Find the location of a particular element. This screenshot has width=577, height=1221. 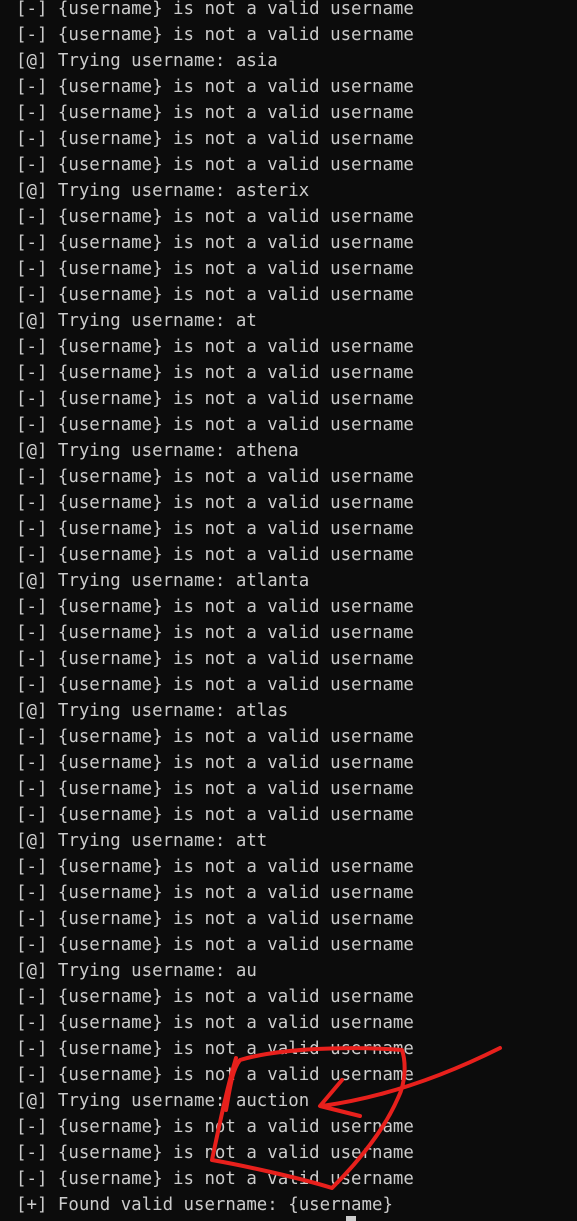

output-line: [@] Trying username: asterix is located at coordinates (163, 191).